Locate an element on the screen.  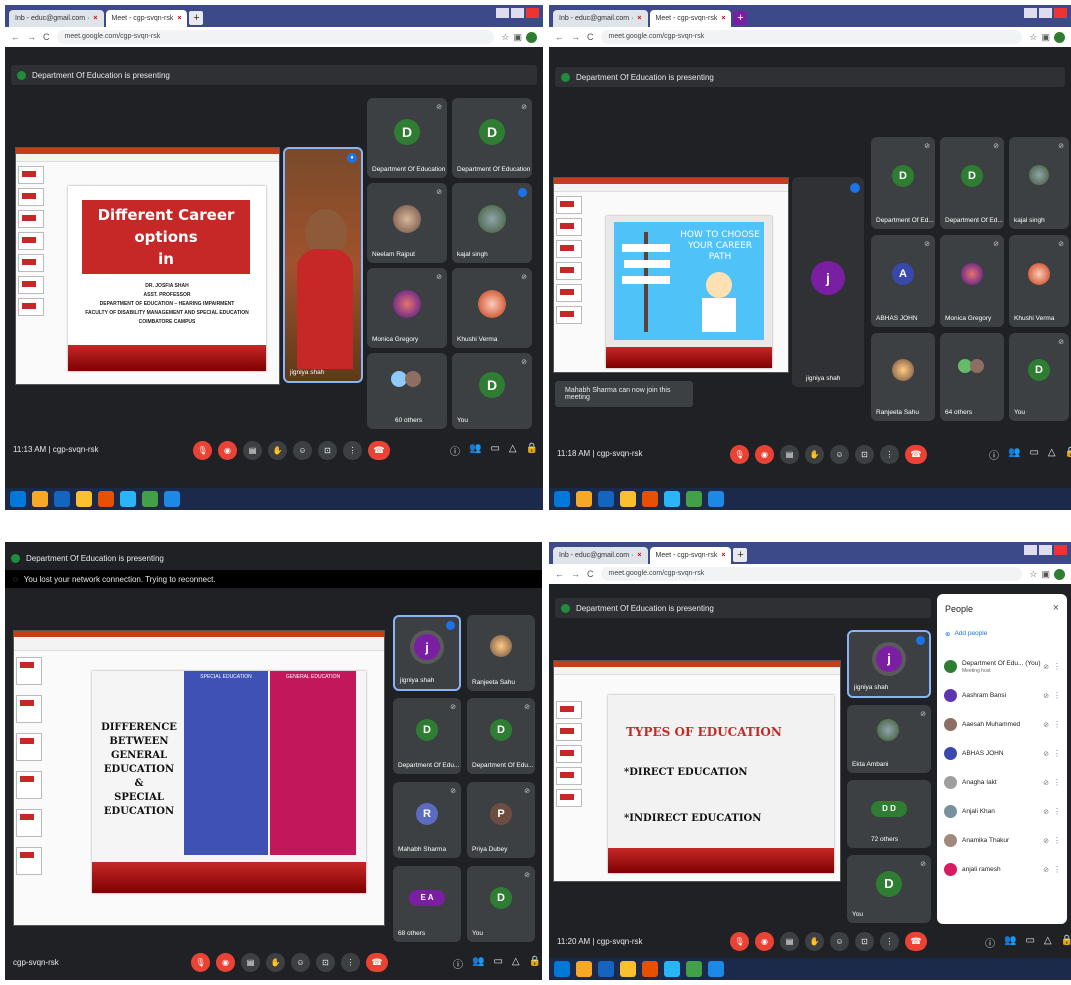
participant-tile: kajal singh is located at coordinates (492, 223).